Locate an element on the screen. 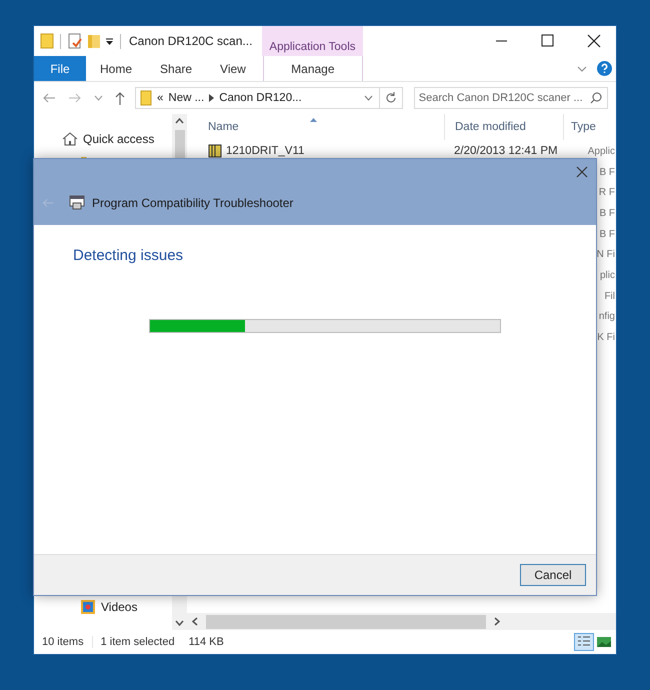 Image resolution: width=650 pixels, height=690 pixels. details-view-icon is located at coordinates (584, 642).